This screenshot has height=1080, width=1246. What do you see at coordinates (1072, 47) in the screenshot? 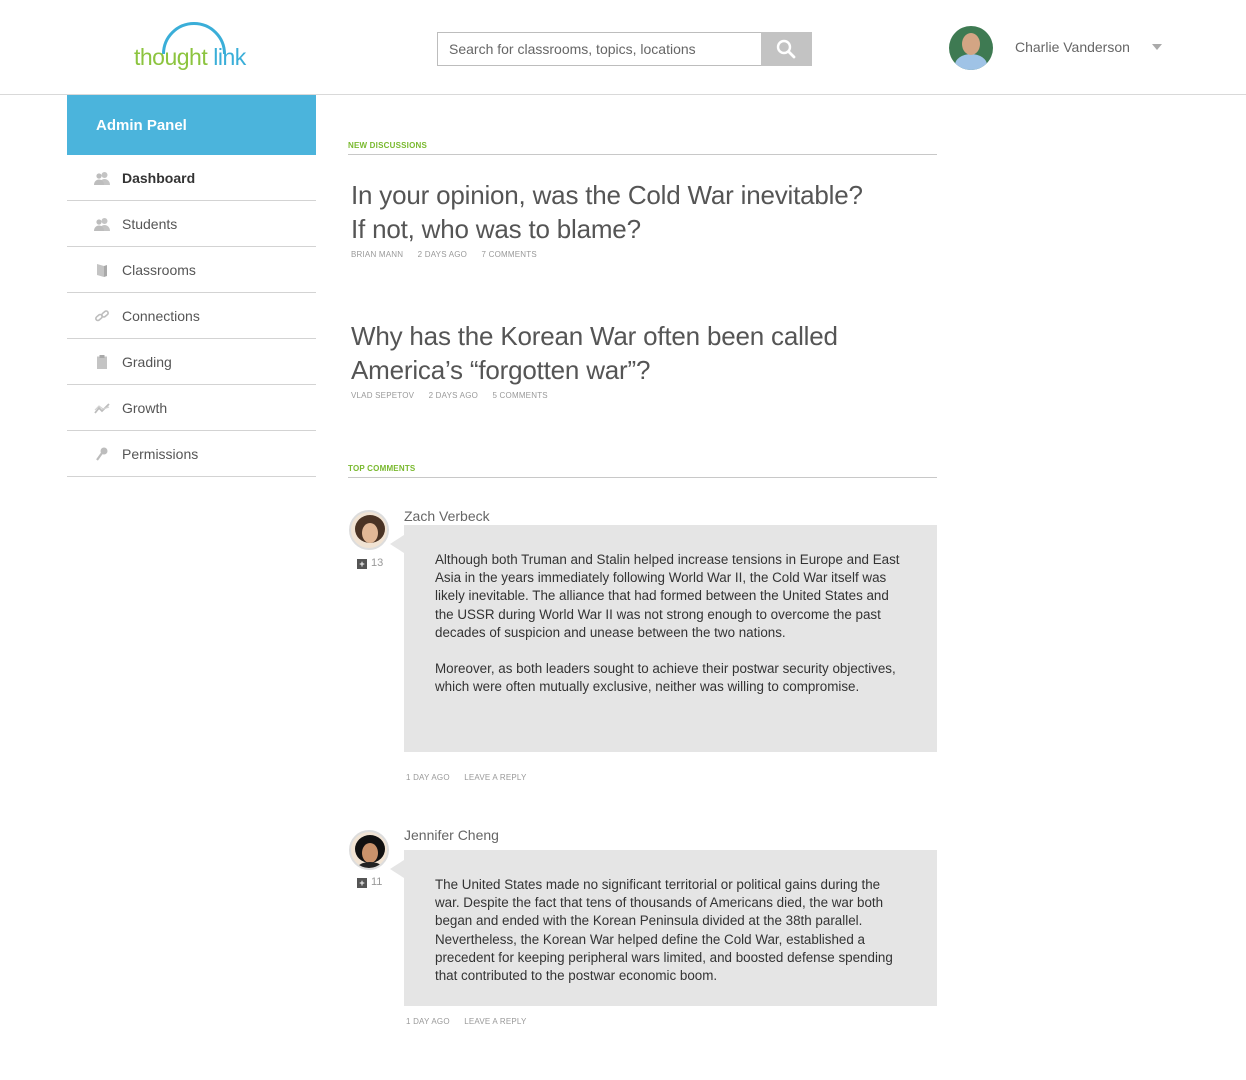
I see `user-name: Charlie Vanderson` at bounding box center [1072, 47].